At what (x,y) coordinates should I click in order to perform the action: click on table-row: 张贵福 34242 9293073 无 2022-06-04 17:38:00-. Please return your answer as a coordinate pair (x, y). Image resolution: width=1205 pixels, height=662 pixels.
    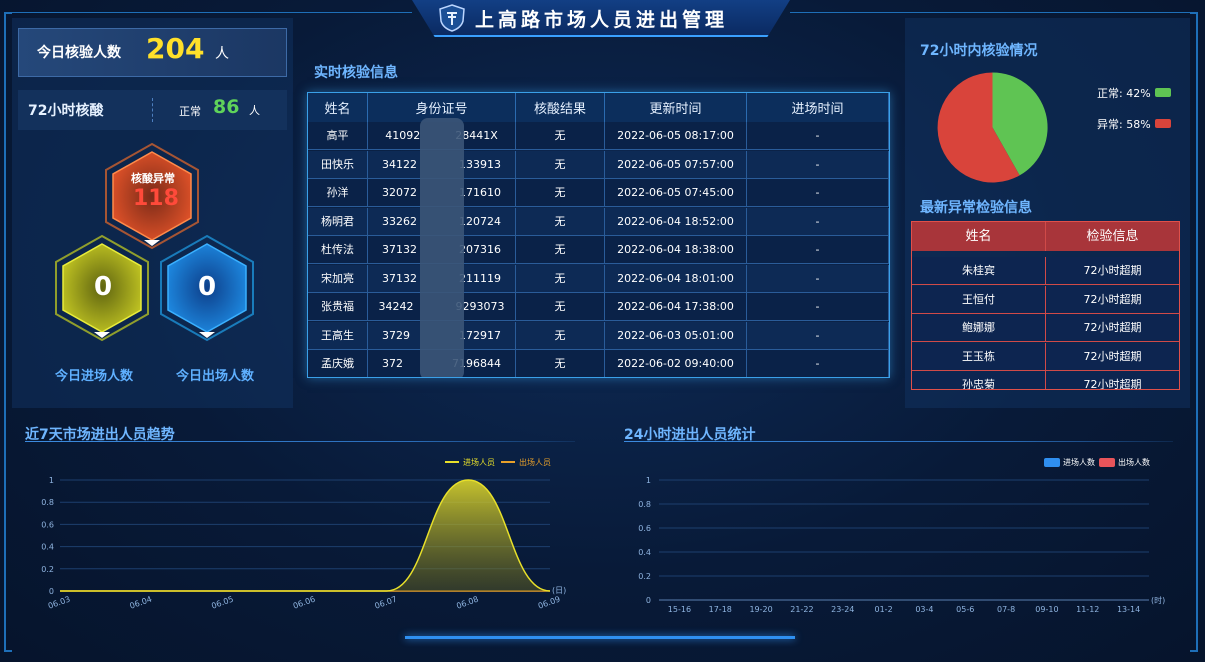
    Looking at the image, I should click on (598, 307).